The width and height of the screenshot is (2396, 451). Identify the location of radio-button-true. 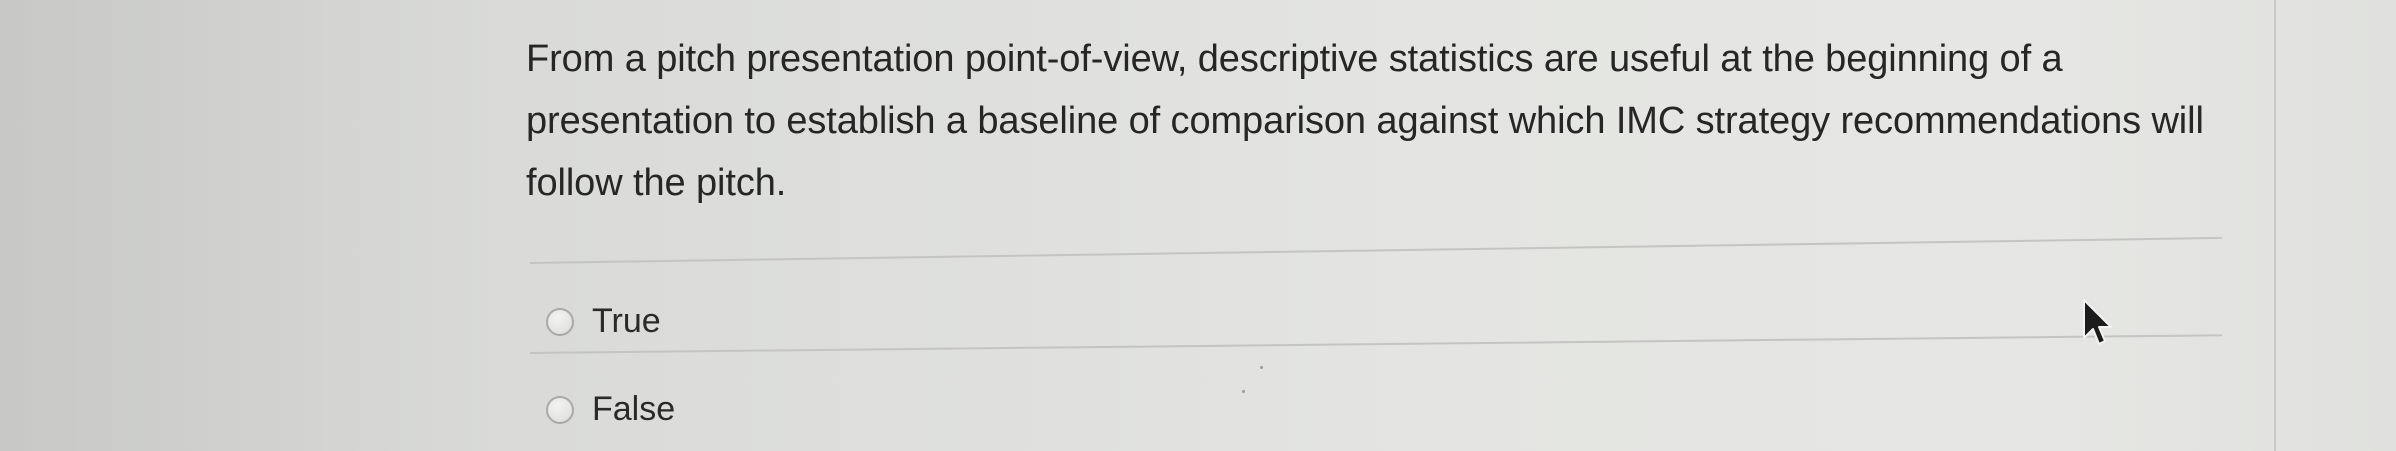
(560, 321).